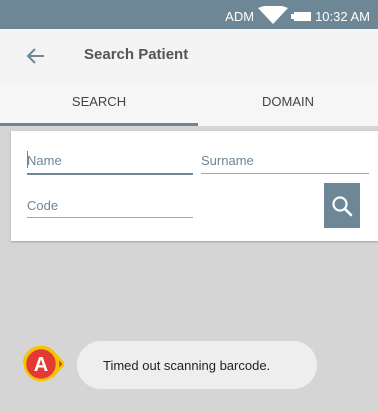 This screenshot has height=412, width=378. What do you see at coordinates (187, 365) in the screenshot?
I see `toast-text: Timed out scanning barcode.` at bounding box center [187, 365].